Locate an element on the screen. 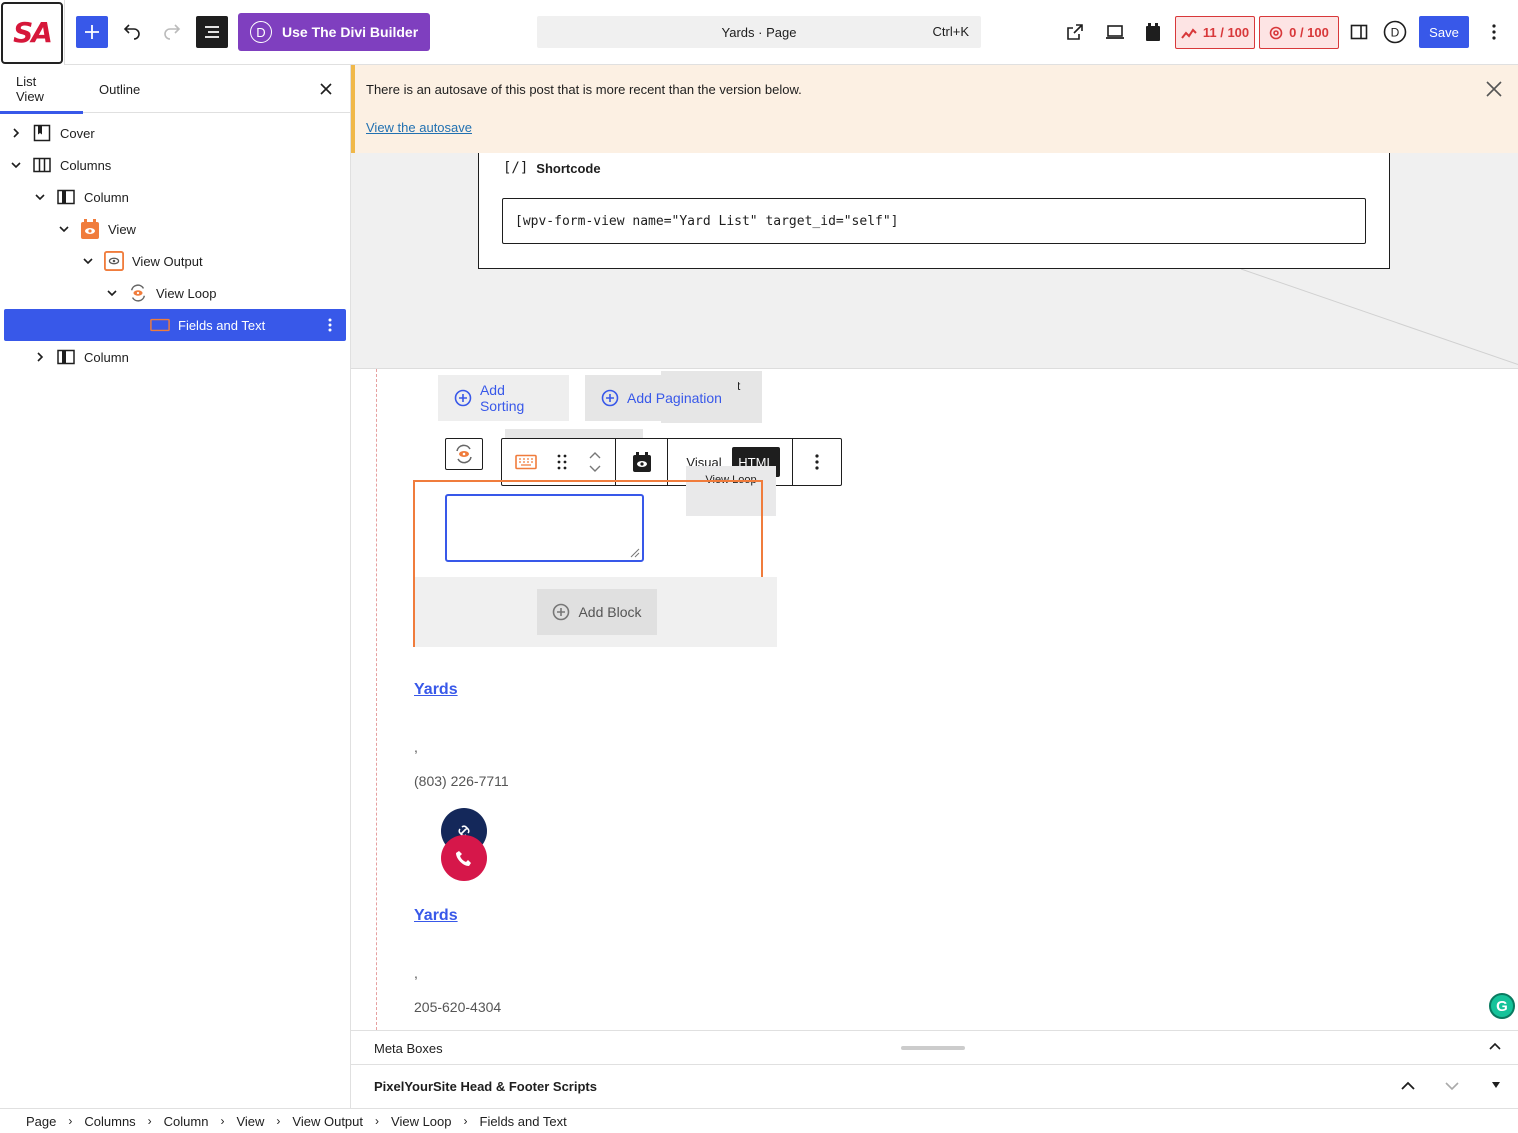 The width and height of the screenshot is (1518, 1133). use-divi-builder-button: D Use The Divi Builder is located at coordinates (334, 32).